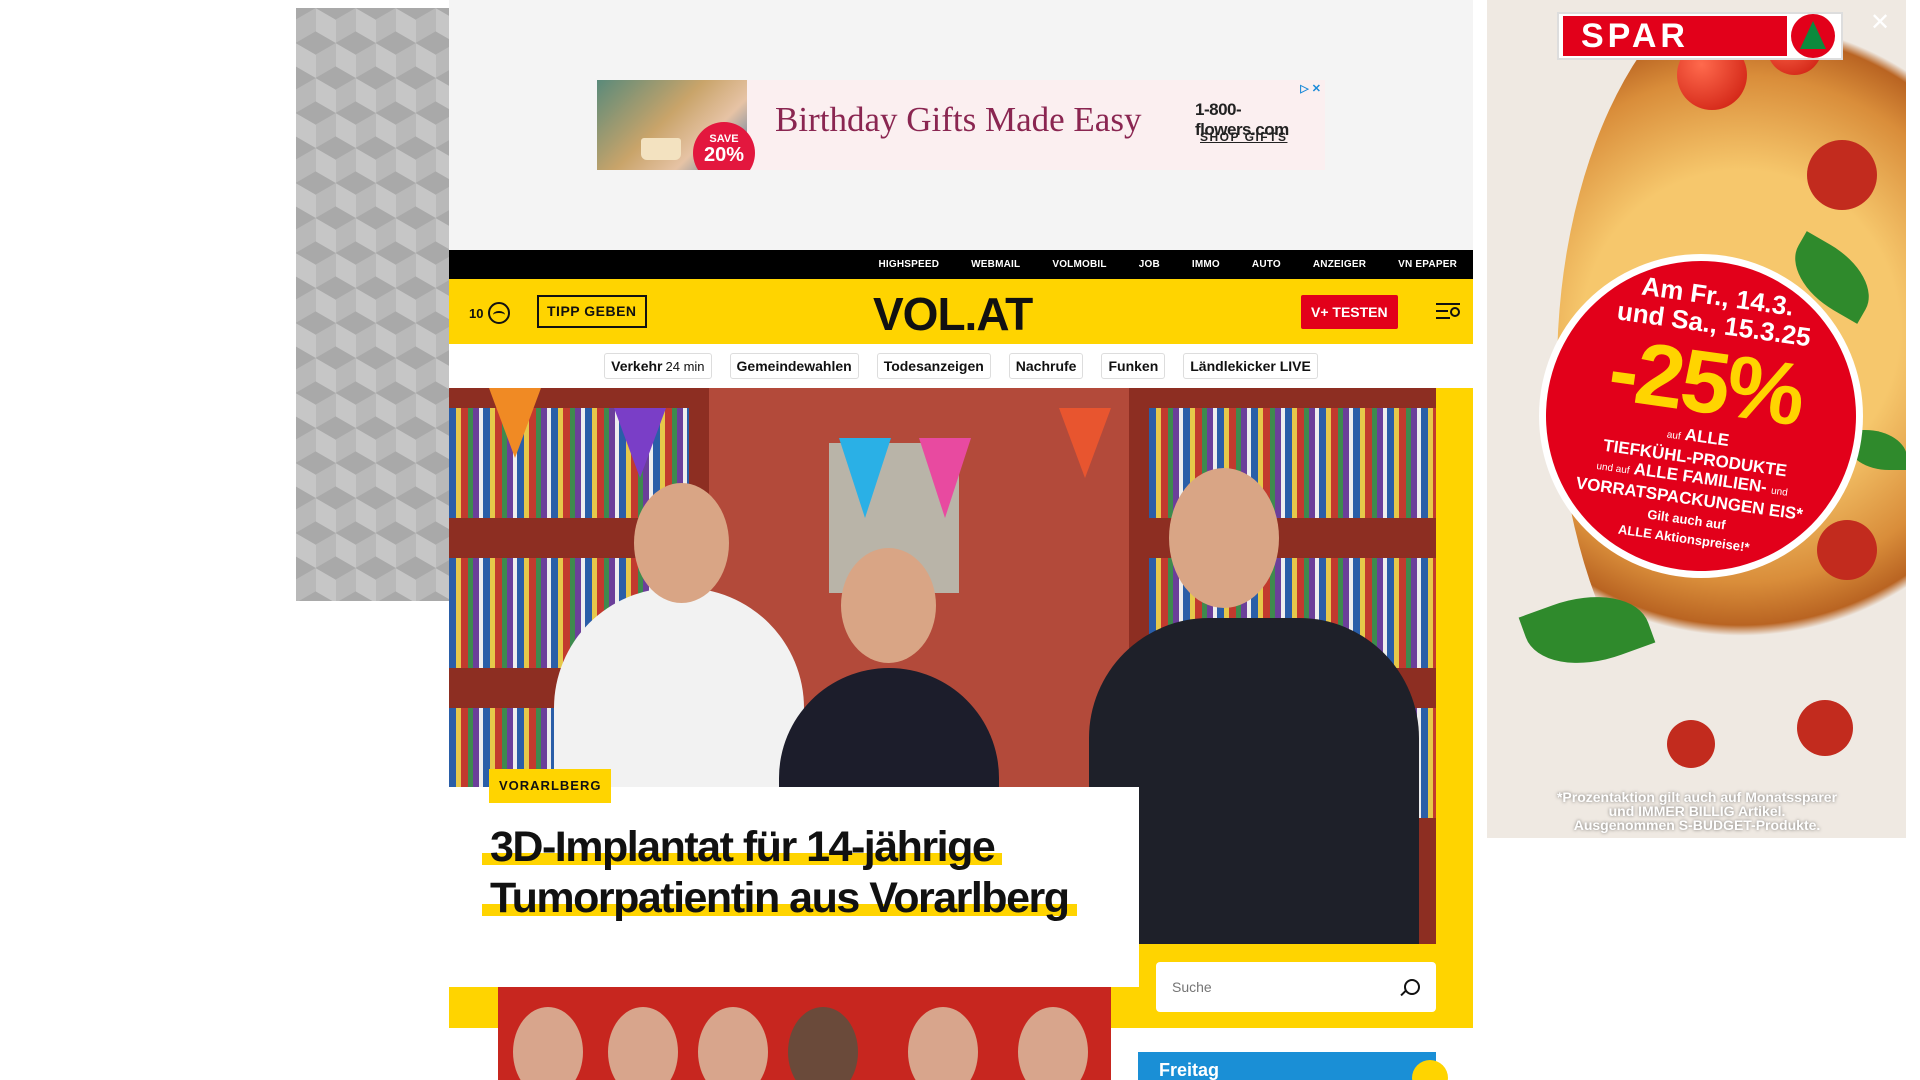 The width and height of the screenshot is (1920, 1080). What do you see at coordinates (550, 786) in the screenshot?
I see `category-kicker: VORARLBERG` at bounding box center [550, 786].